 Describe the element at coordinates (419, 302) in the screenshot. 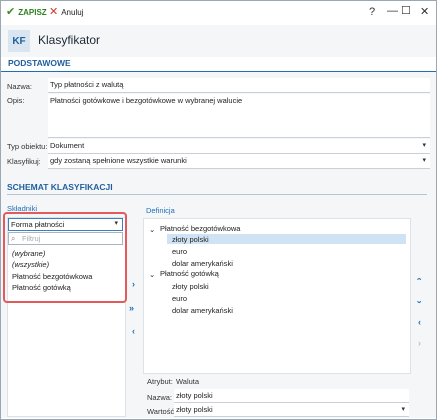

I see `move-up-icon: ‹` at that location.